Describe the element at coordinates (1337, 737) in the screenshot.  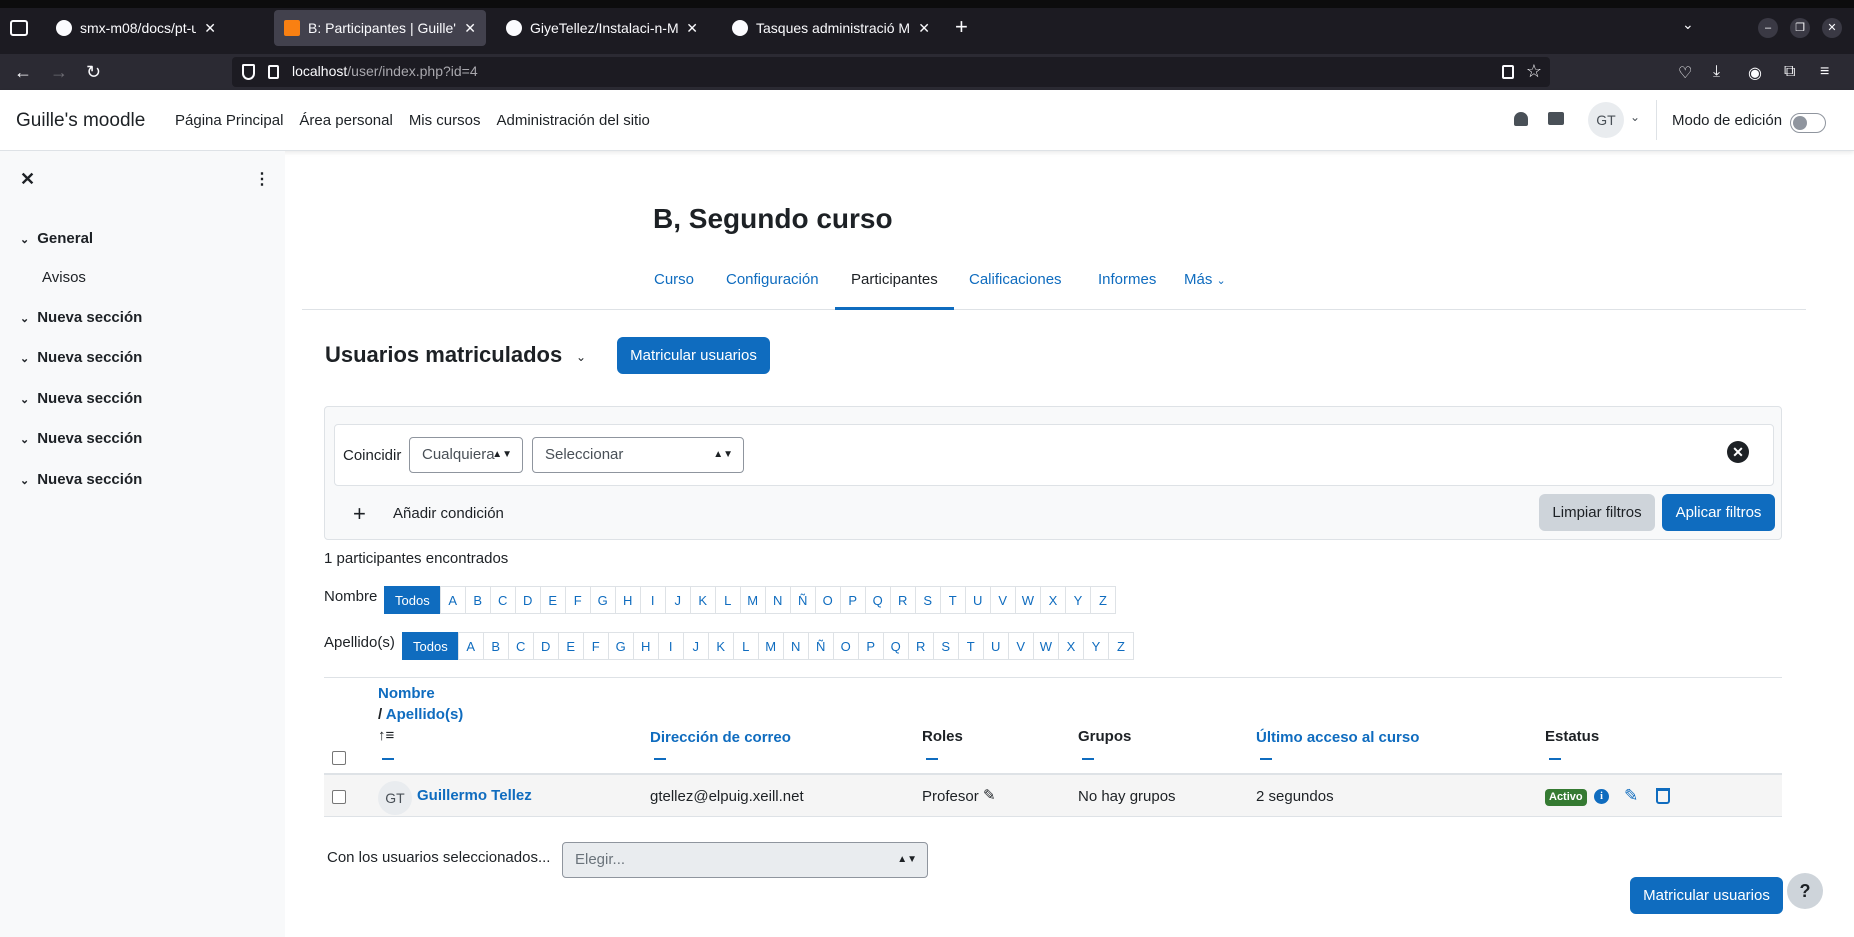
I see `header-last-access: Último acceso al curso` at that location.